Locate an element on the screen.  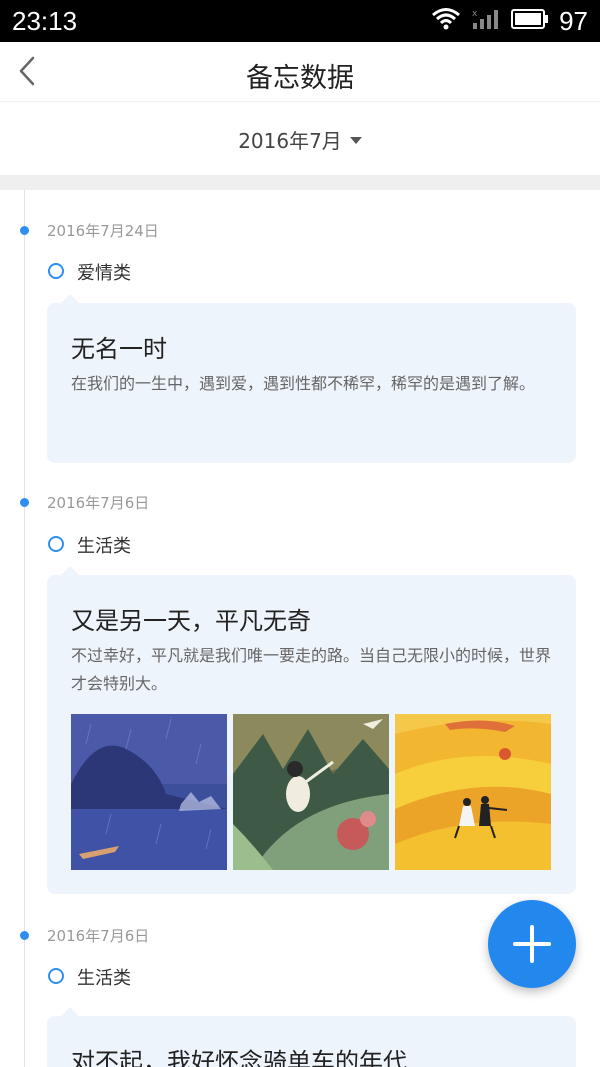
entry-date: 2016年7月24日 is located at coordinates (103, 231).